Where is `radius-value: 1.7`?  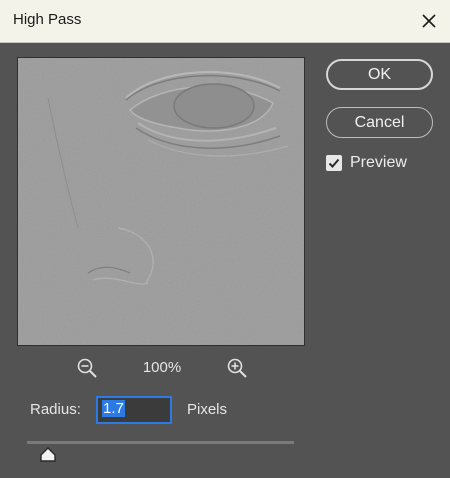
radius-value: 1.7 is located at coordinates (113, 408).